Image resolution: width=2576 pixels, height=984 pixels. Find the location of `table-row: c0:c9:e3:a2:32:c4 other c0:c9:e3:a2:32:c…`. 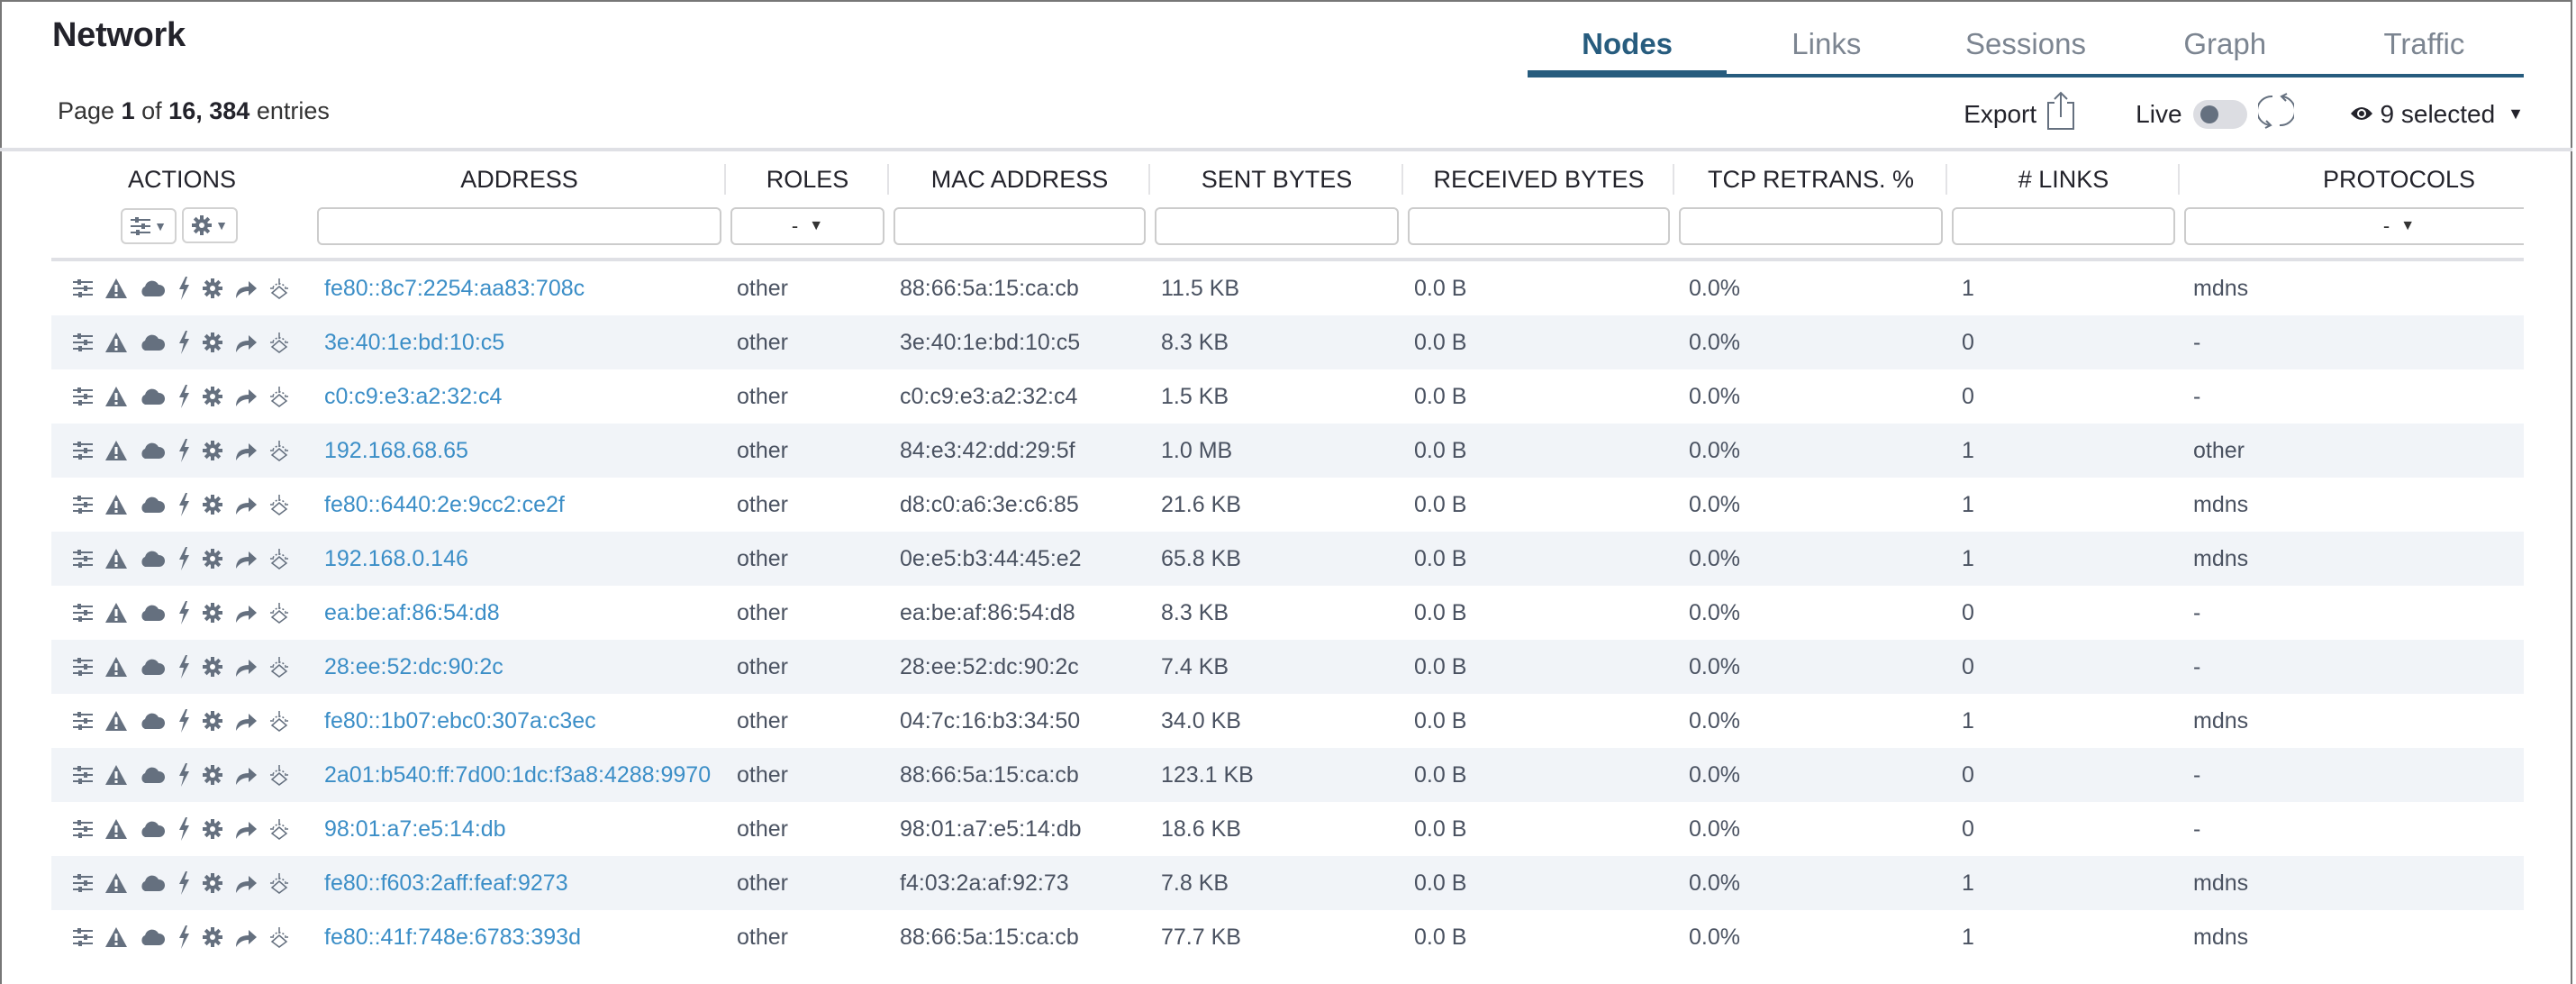

table-row: c0:c9:e3:a2:32:c4 other c0:c9:e3:a2:32:c… is located at coordinates (1287, 397).